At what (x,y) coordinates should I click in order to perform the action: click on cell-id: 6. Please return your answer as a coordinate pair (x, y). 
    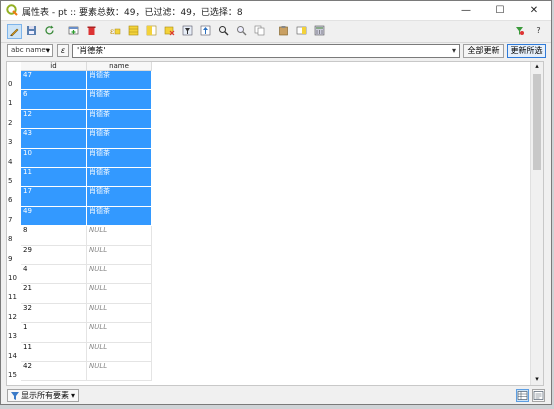
    Looking at the image, I should click on (54, 100).